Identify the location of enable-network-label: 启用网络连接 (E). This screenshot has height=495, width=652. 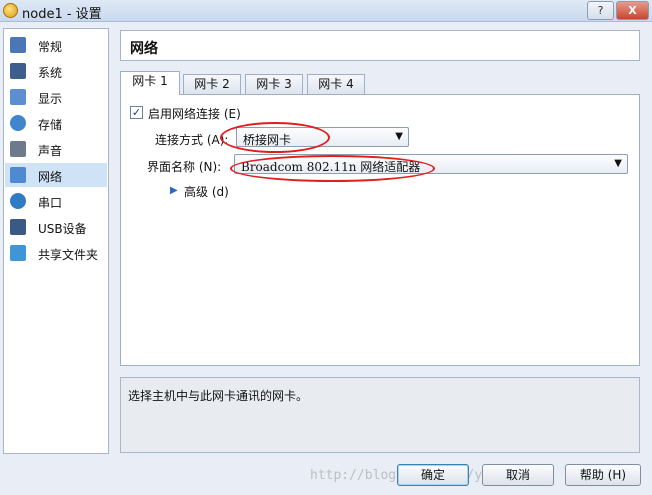
(194, 114).